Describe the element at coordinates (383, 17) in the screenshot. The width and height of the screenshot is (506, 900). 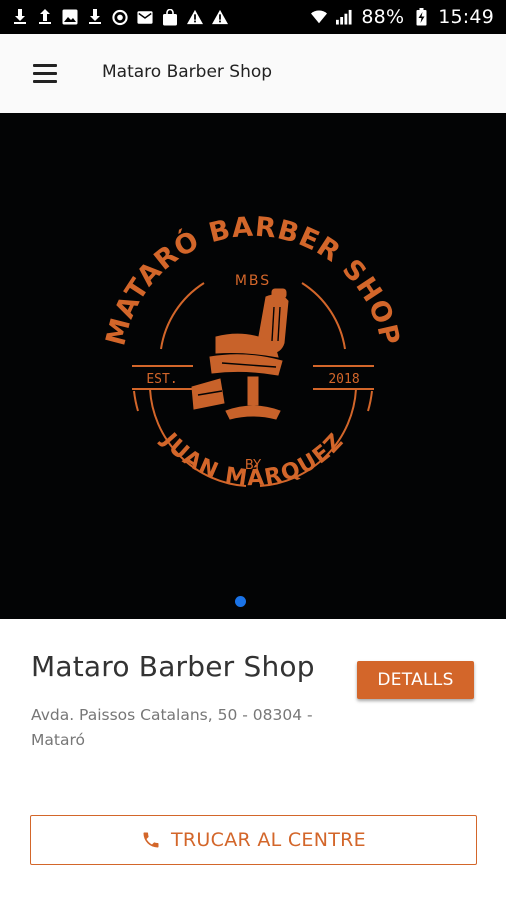
I see `battery-percent: 88%` at that location.